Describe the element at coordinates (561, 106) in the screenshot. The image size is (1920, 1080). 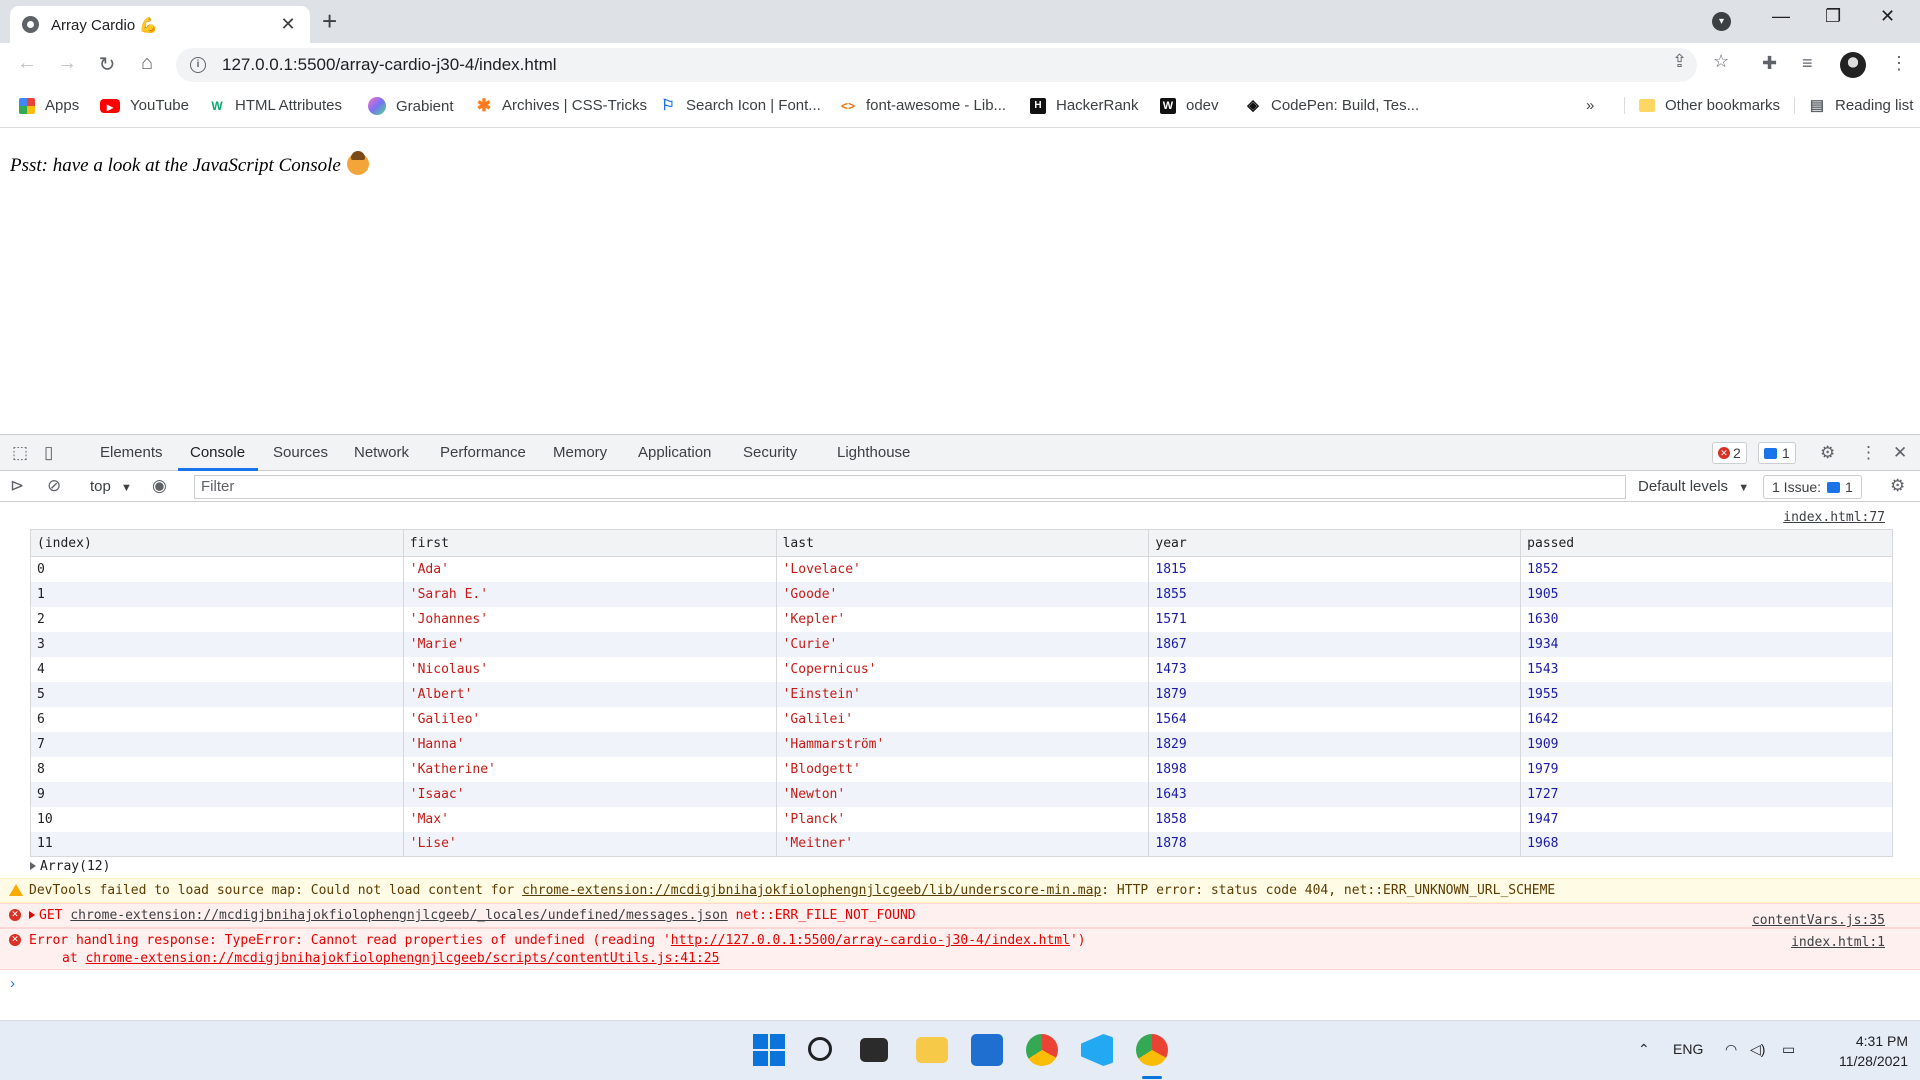
I see `bookmark-css-tricks: ✱ Archives | CSS-Tricks` at that location.